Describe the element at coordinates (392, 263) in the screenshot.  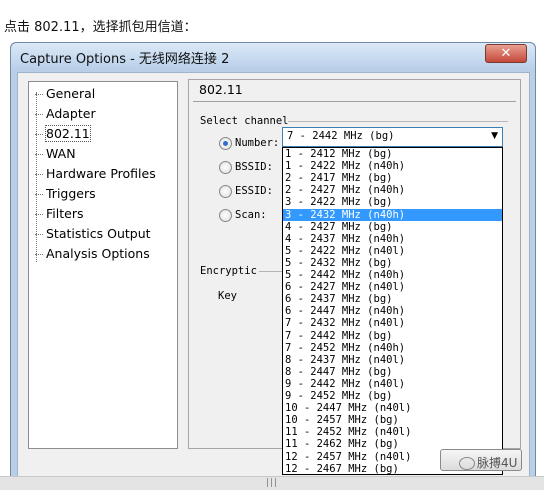
I see `channel-option: 5 - 2432 MHz (bg)` at that location.